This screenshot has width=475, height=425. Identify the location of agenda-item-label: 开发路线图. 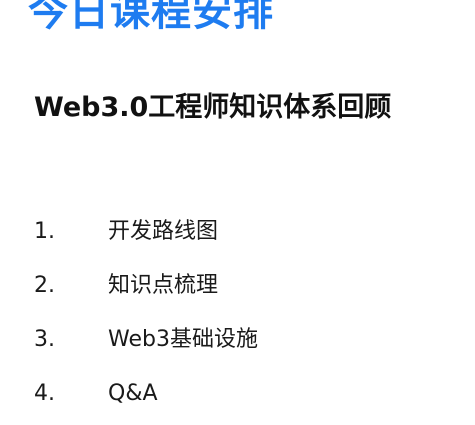
(163, 231).